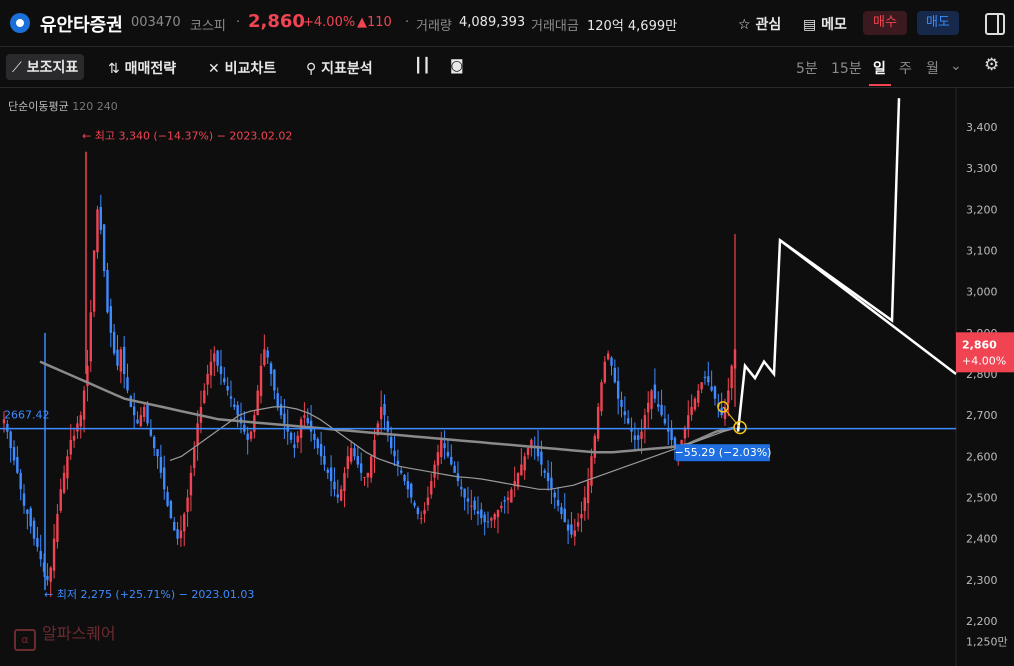 The height and width of the screenshot is (666, 1014). What do you see at coordinates (995, 24) in the screenshot?
I see `side-panel-icon` at bounding box center [995, 24].